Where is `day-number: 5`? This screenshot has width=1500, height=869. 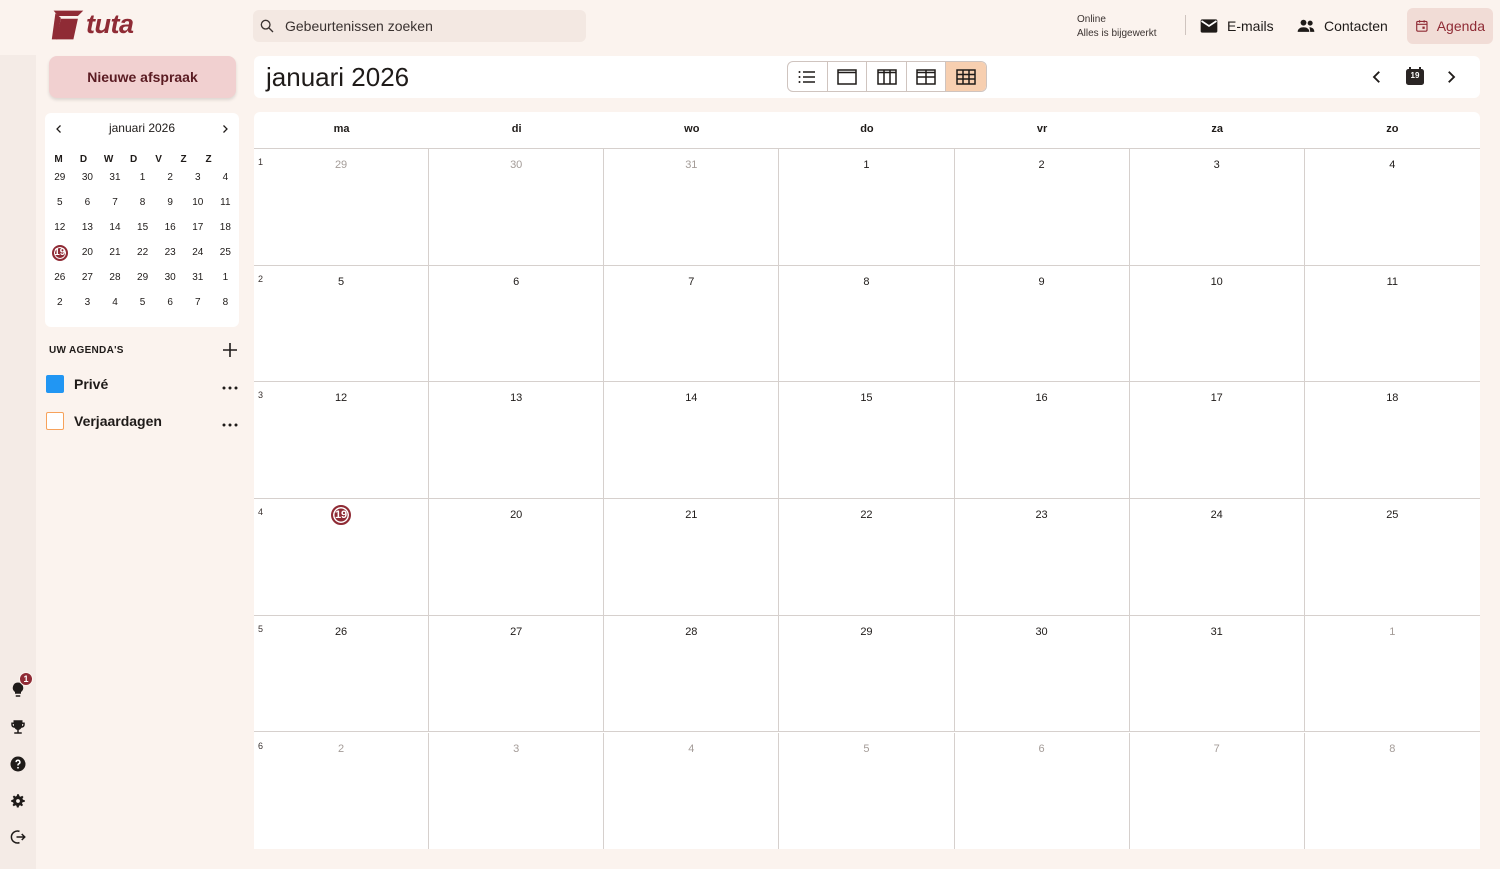
day-number: 5 is located at coordinates (341, 282).